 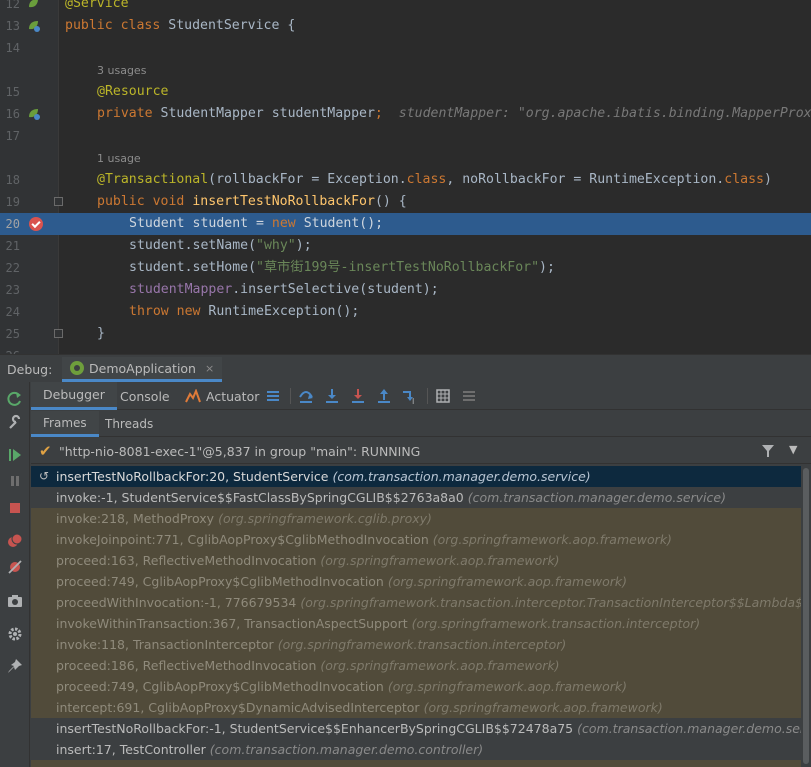 I want to click on code-text: student.setName(, so click(x=193, y=245).